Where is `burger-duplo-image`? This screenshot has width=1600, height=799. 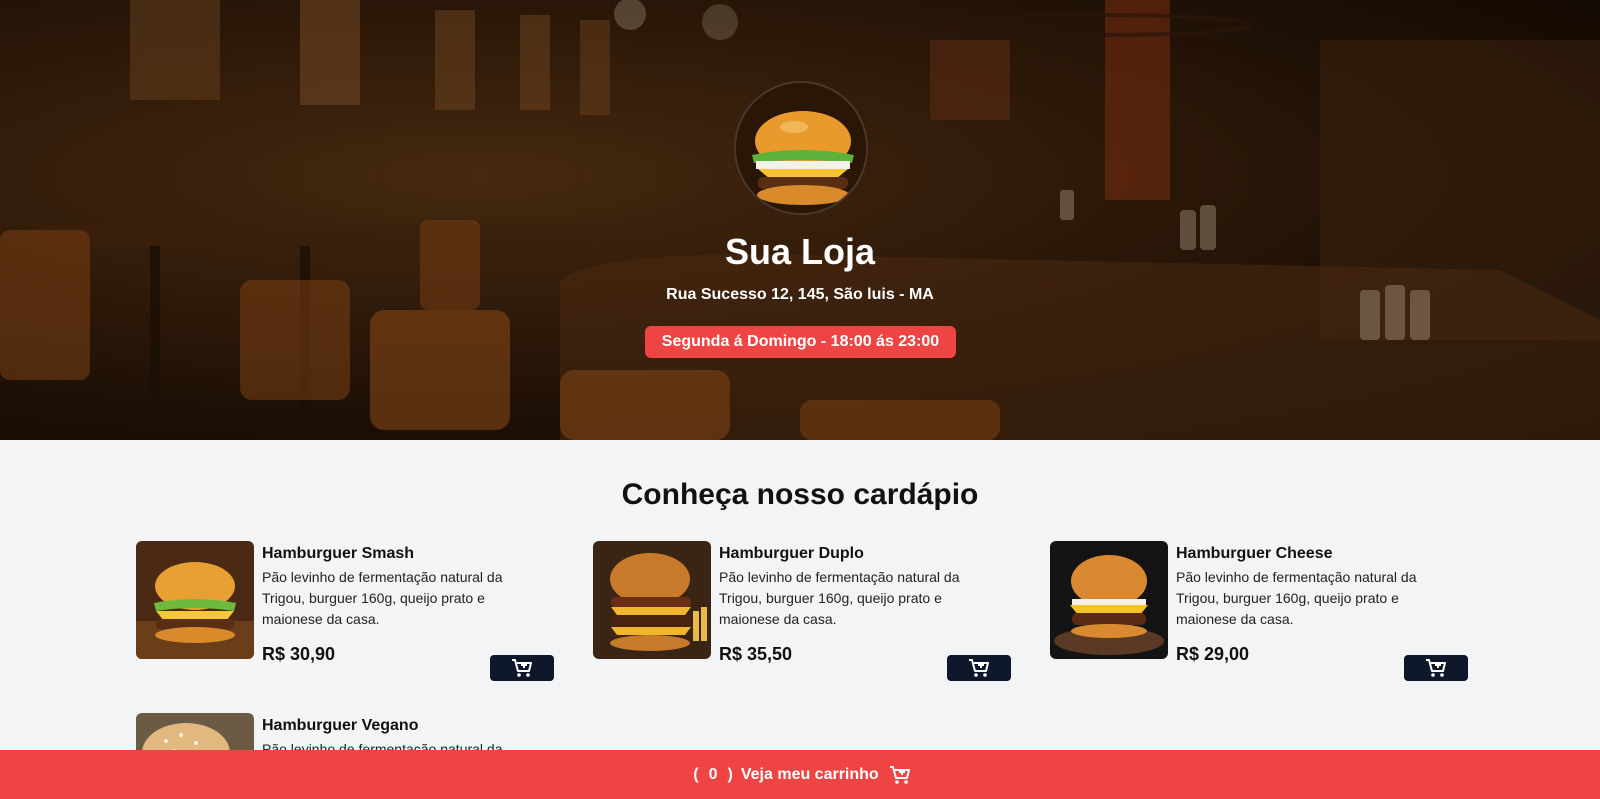 burger-duplo-image is located at coordinates (652, 600).